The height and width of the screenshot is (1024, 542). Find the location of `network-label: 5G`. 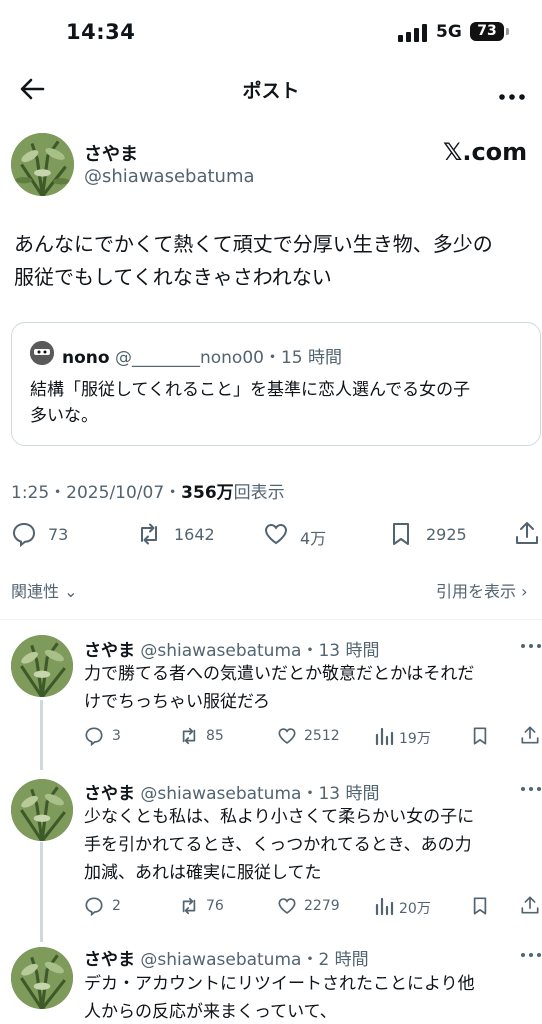

network-label: 5G is located at coordinates (449, 32).